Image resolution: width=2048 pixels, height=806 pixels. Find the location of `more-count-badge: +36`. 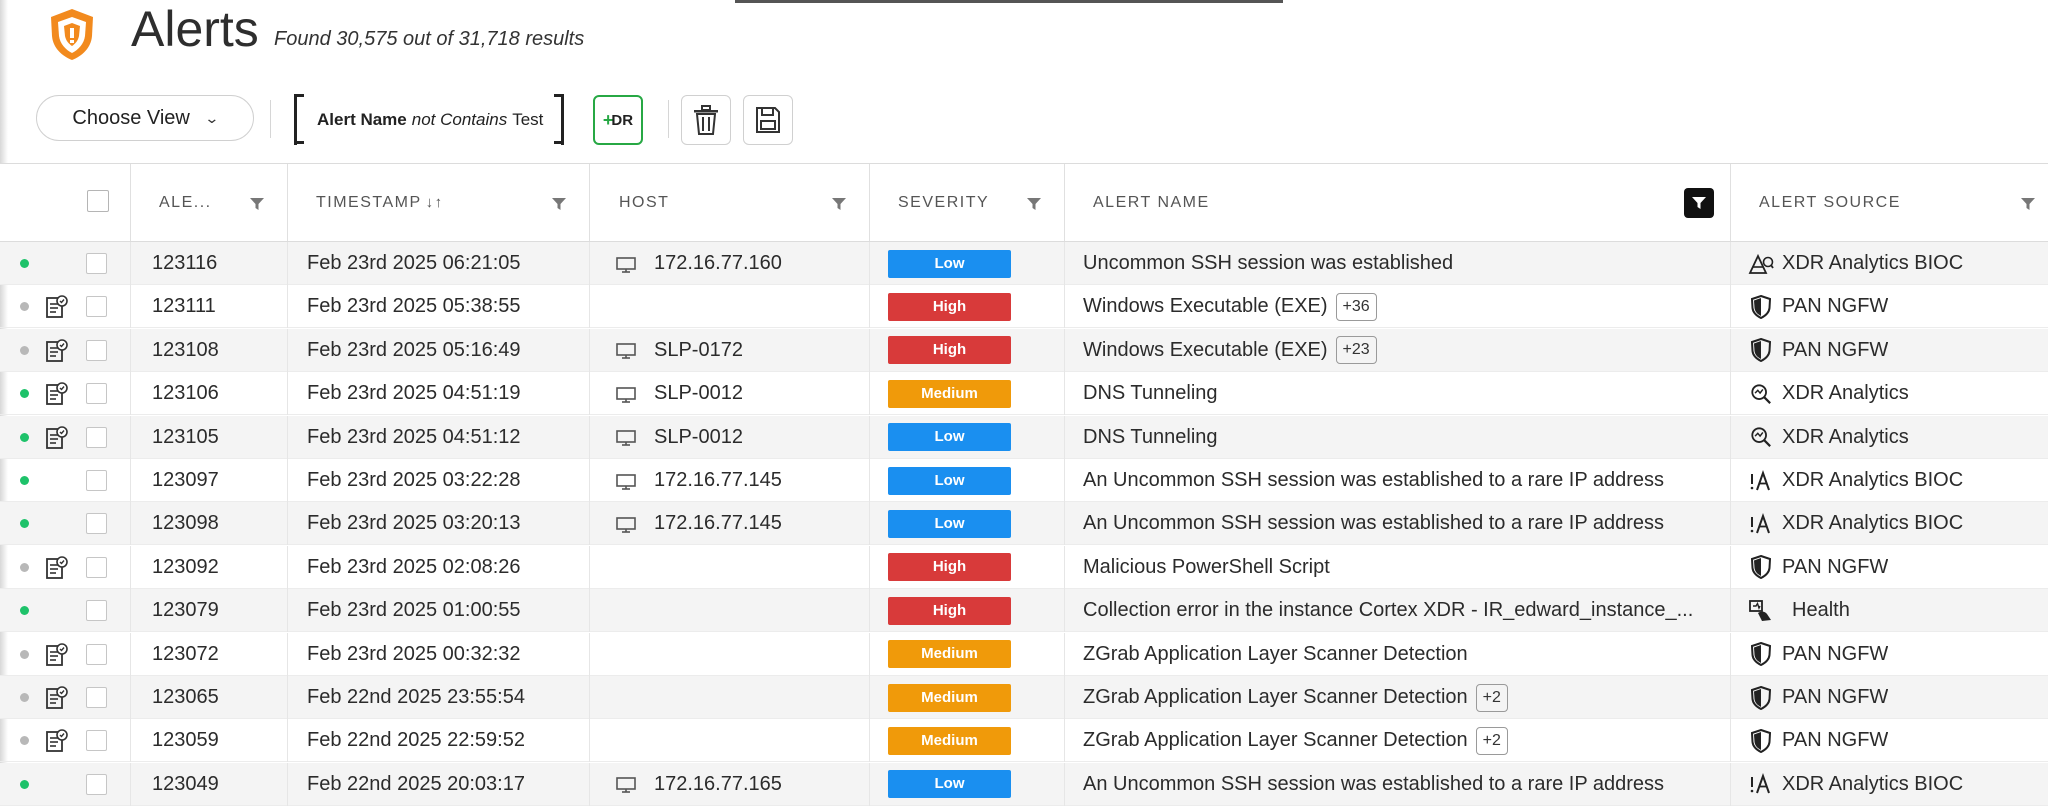

more-count-badge: +36 is located at coordinates (1356, 306).